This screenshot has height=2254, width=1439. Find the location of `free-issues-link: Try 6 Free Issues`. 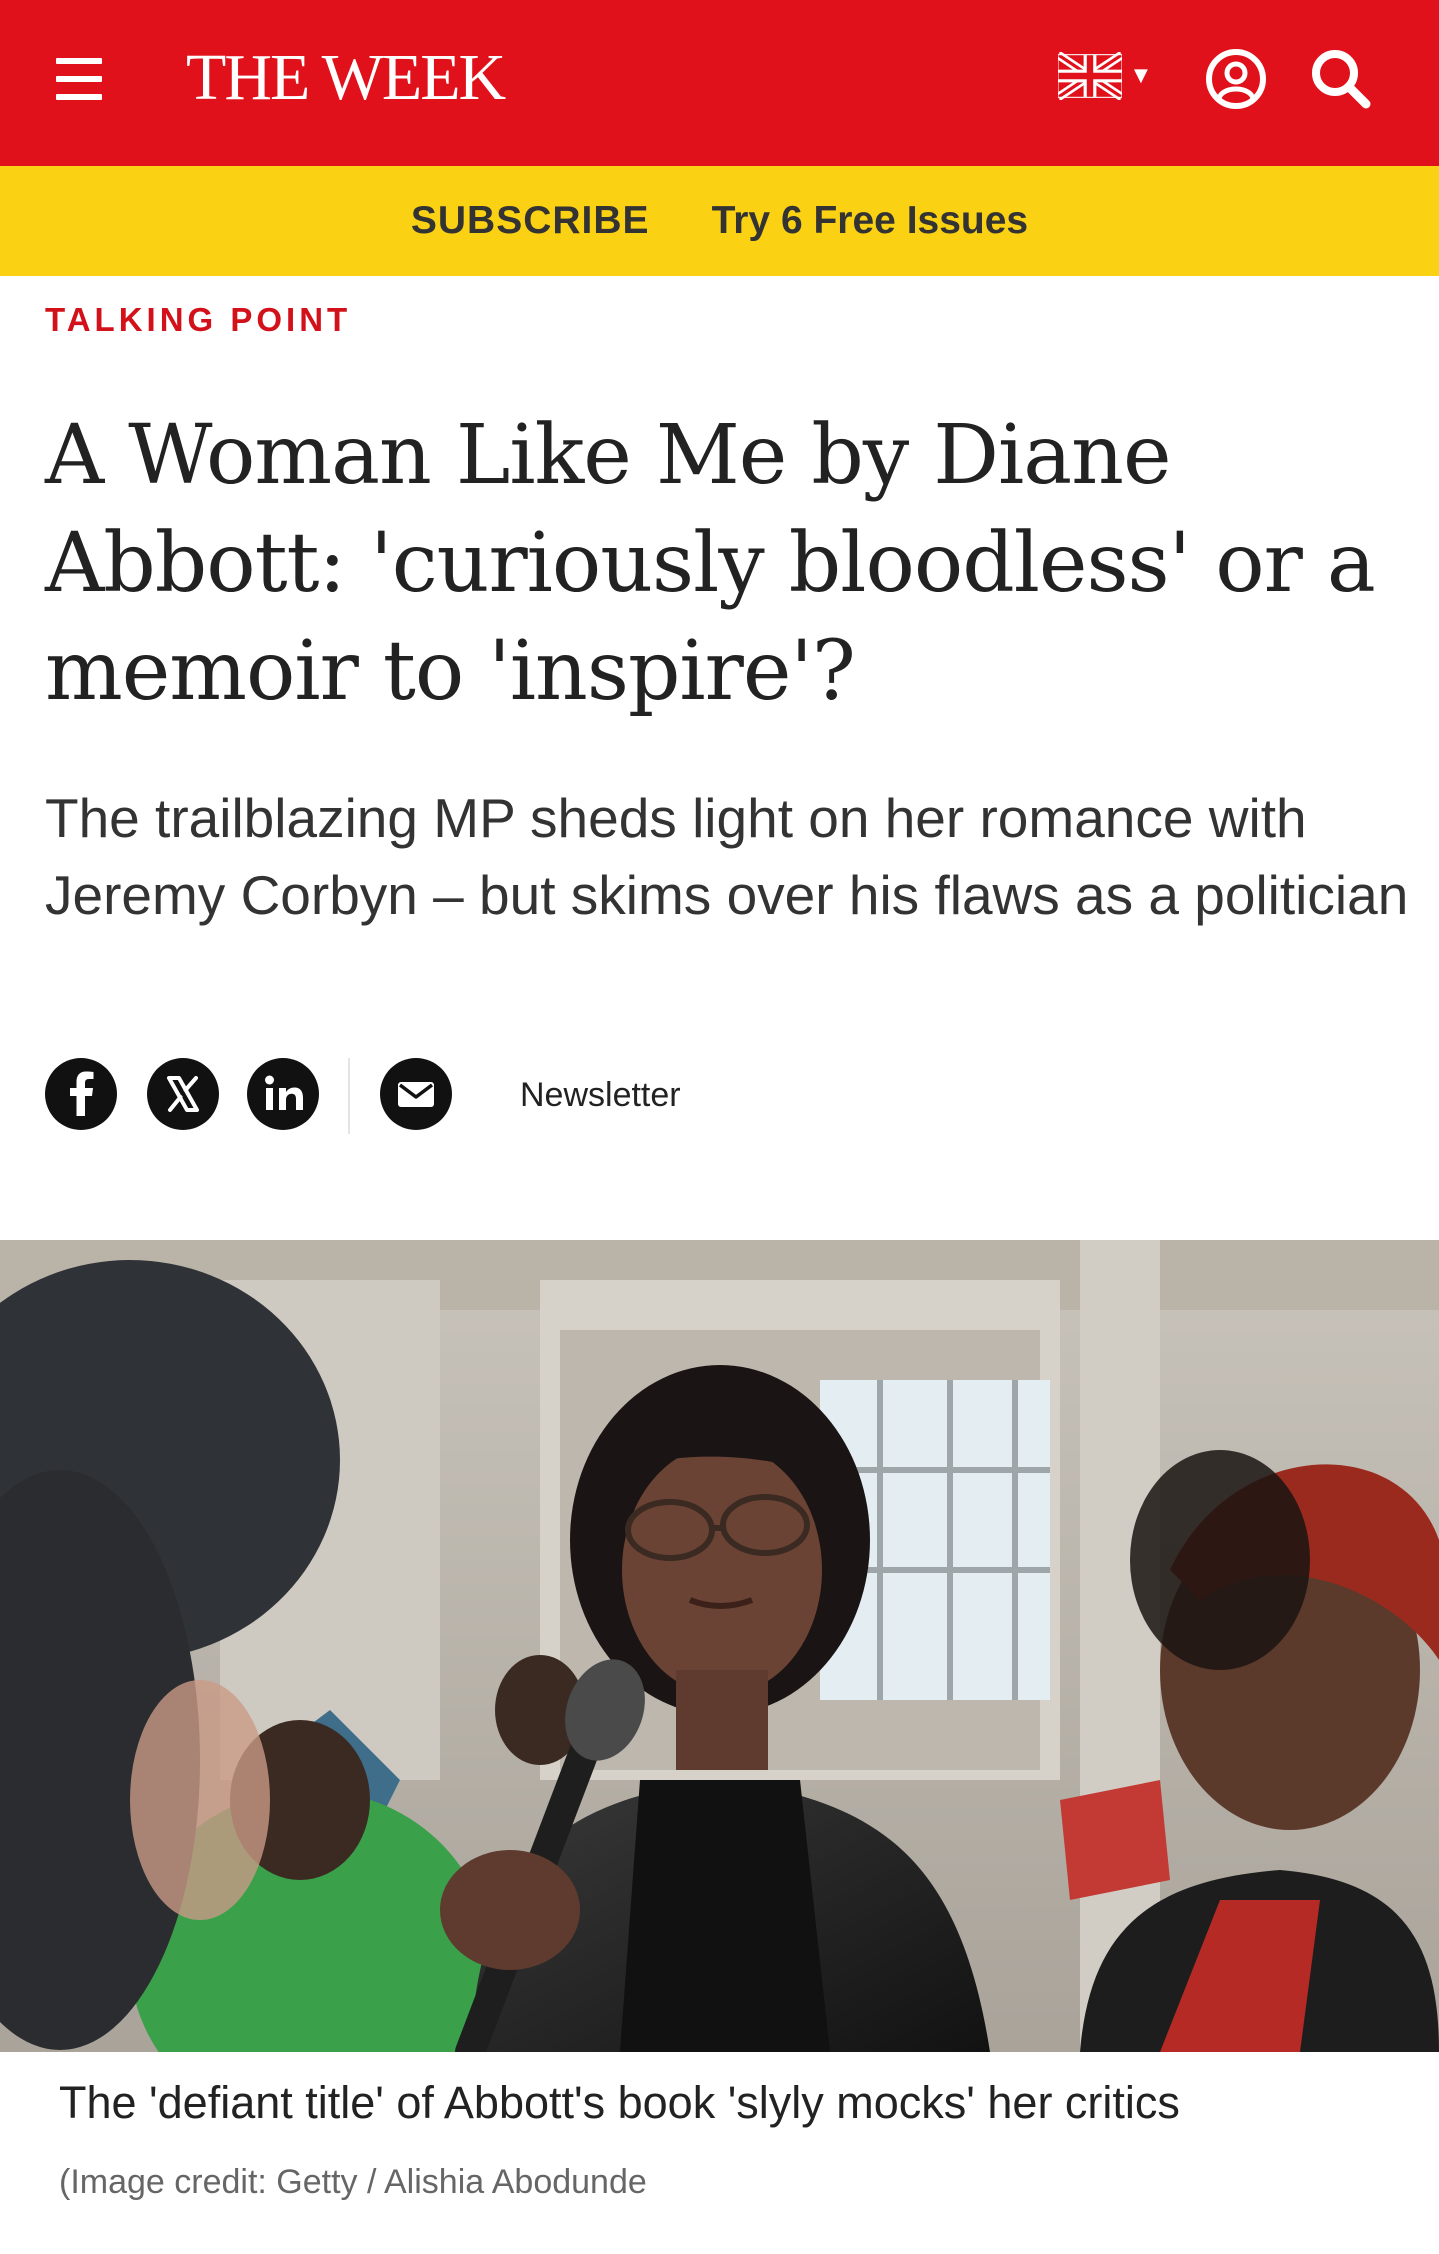

free-issues-link: Try 6 Free Issues is located at coordinates (870, 221).